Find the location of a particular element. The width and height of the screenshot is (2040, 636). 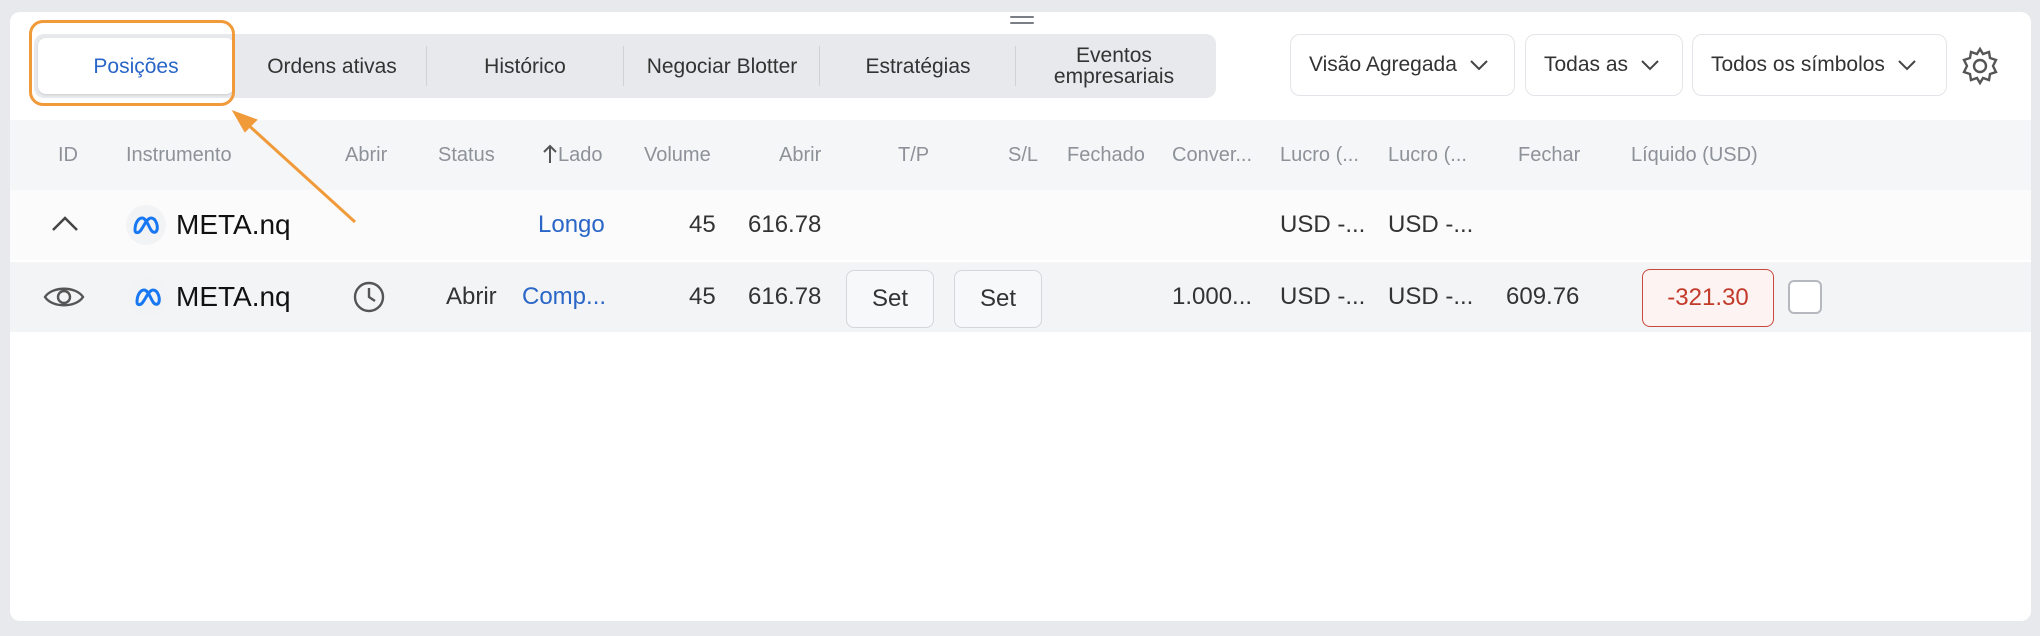

tab-history: Histórico is located at coordinates (525, 66).